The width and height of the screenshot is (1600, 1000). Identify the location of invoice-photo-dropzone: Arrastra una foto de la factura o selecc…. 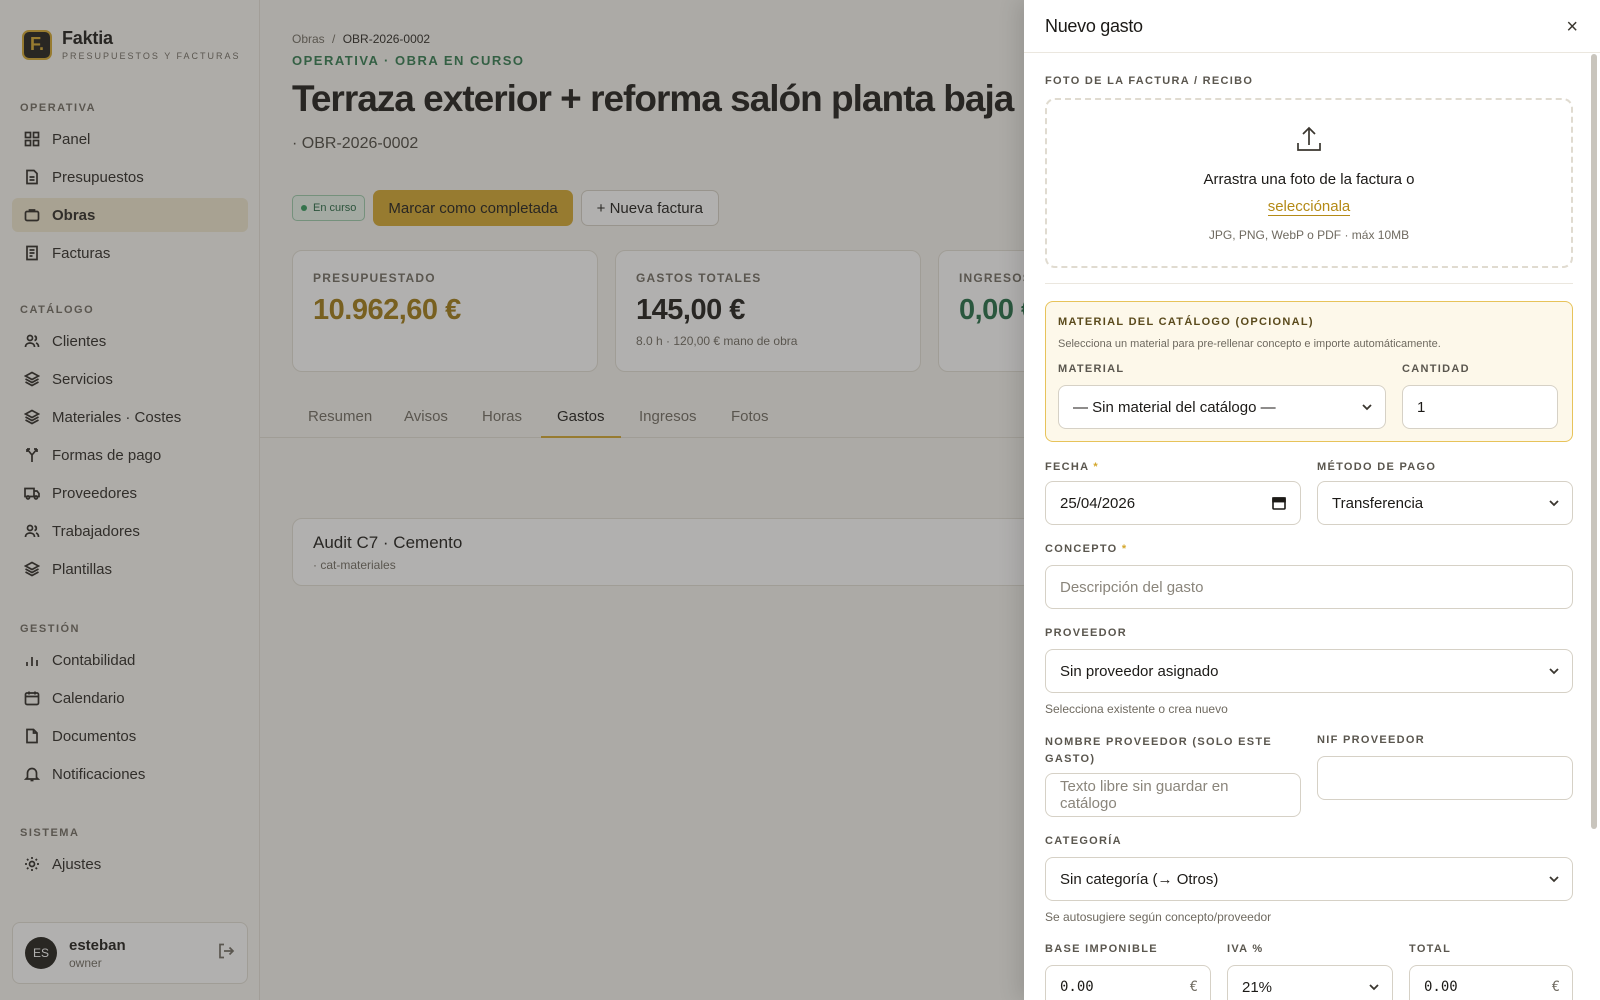
(1309, 183).